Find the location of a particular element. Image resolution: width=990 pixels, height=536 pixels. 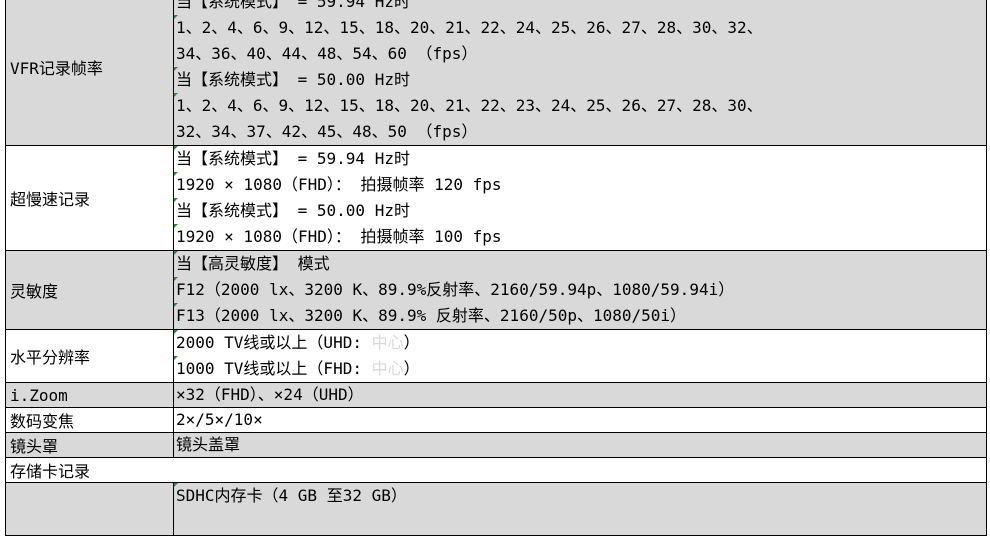

row-label is located at coordinates (89, 509).